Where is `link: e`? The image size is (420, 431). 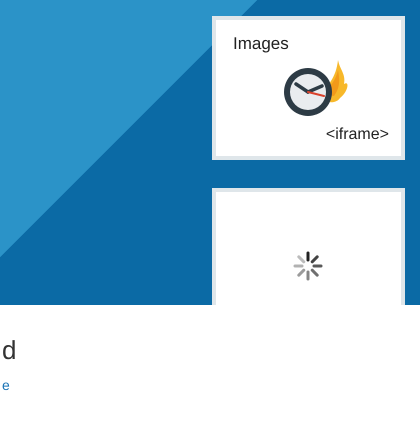
link: e is located at coordinates (6, 385).